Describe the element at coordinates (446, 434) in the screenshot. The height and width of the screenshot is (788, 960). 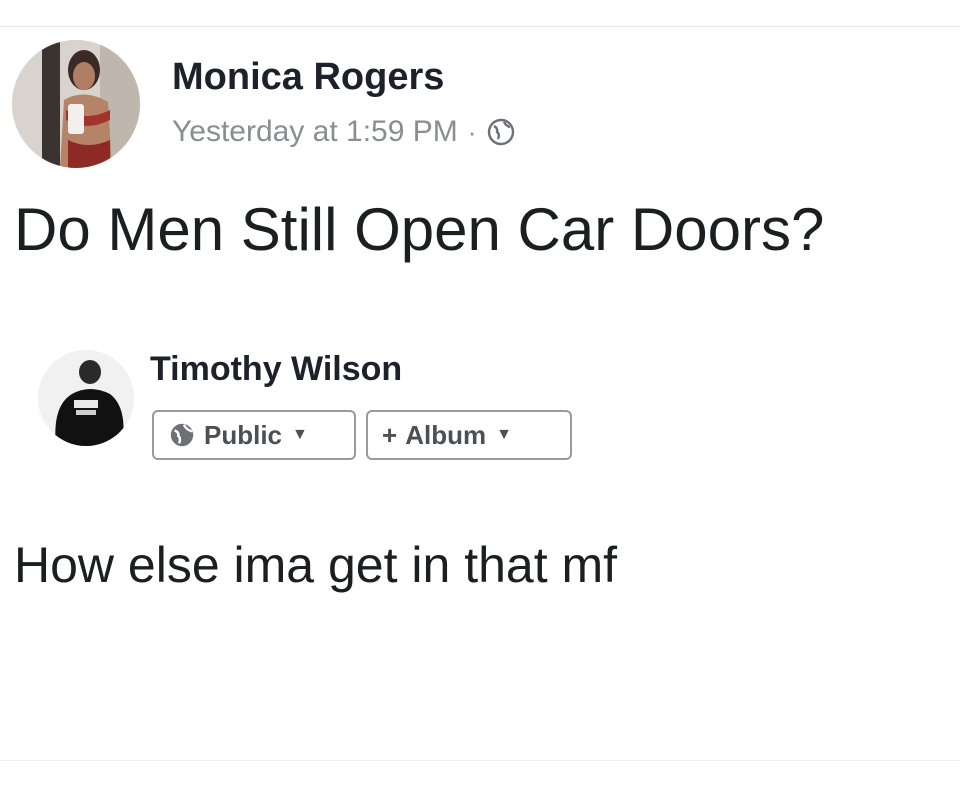
I see `album-label: Album` at that location.